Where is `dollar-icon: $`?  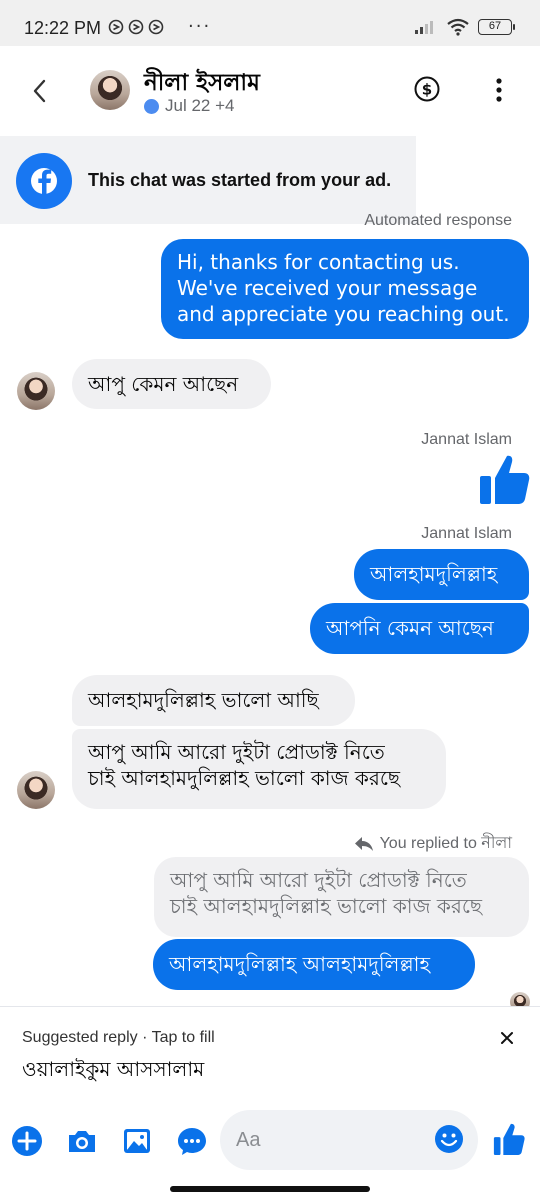 dollar-icon: $ is located at coordinates (427, 89).